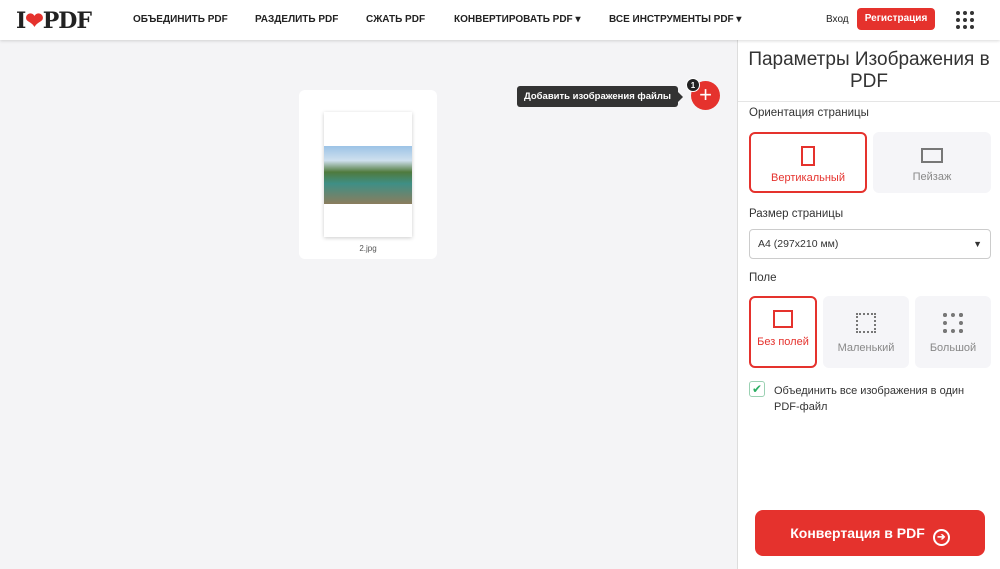  I want to click on file-card: 2.jpg, so click(368, 174).